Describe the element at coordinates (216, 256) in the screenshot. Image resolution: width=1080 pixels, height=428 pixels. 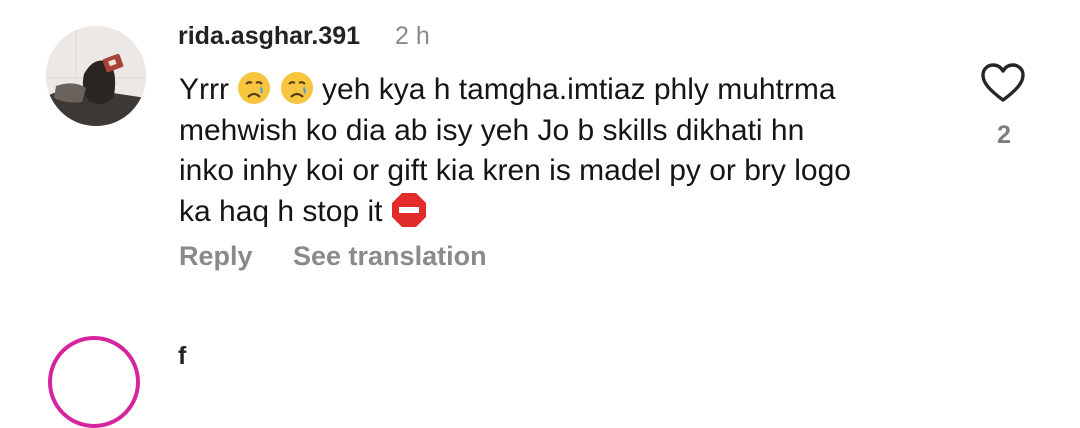
I see `reply-button: Reply` at that location.